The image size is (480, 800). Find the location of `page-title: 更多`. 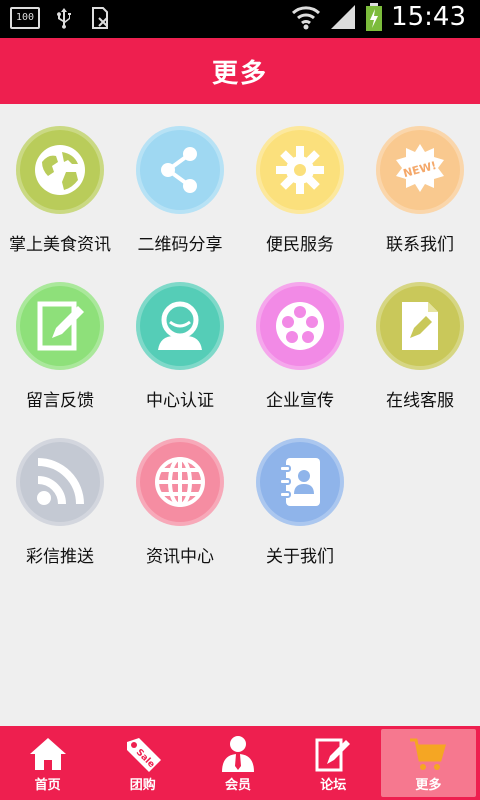

page-title: 更多 is located at coordinates (239, 73).